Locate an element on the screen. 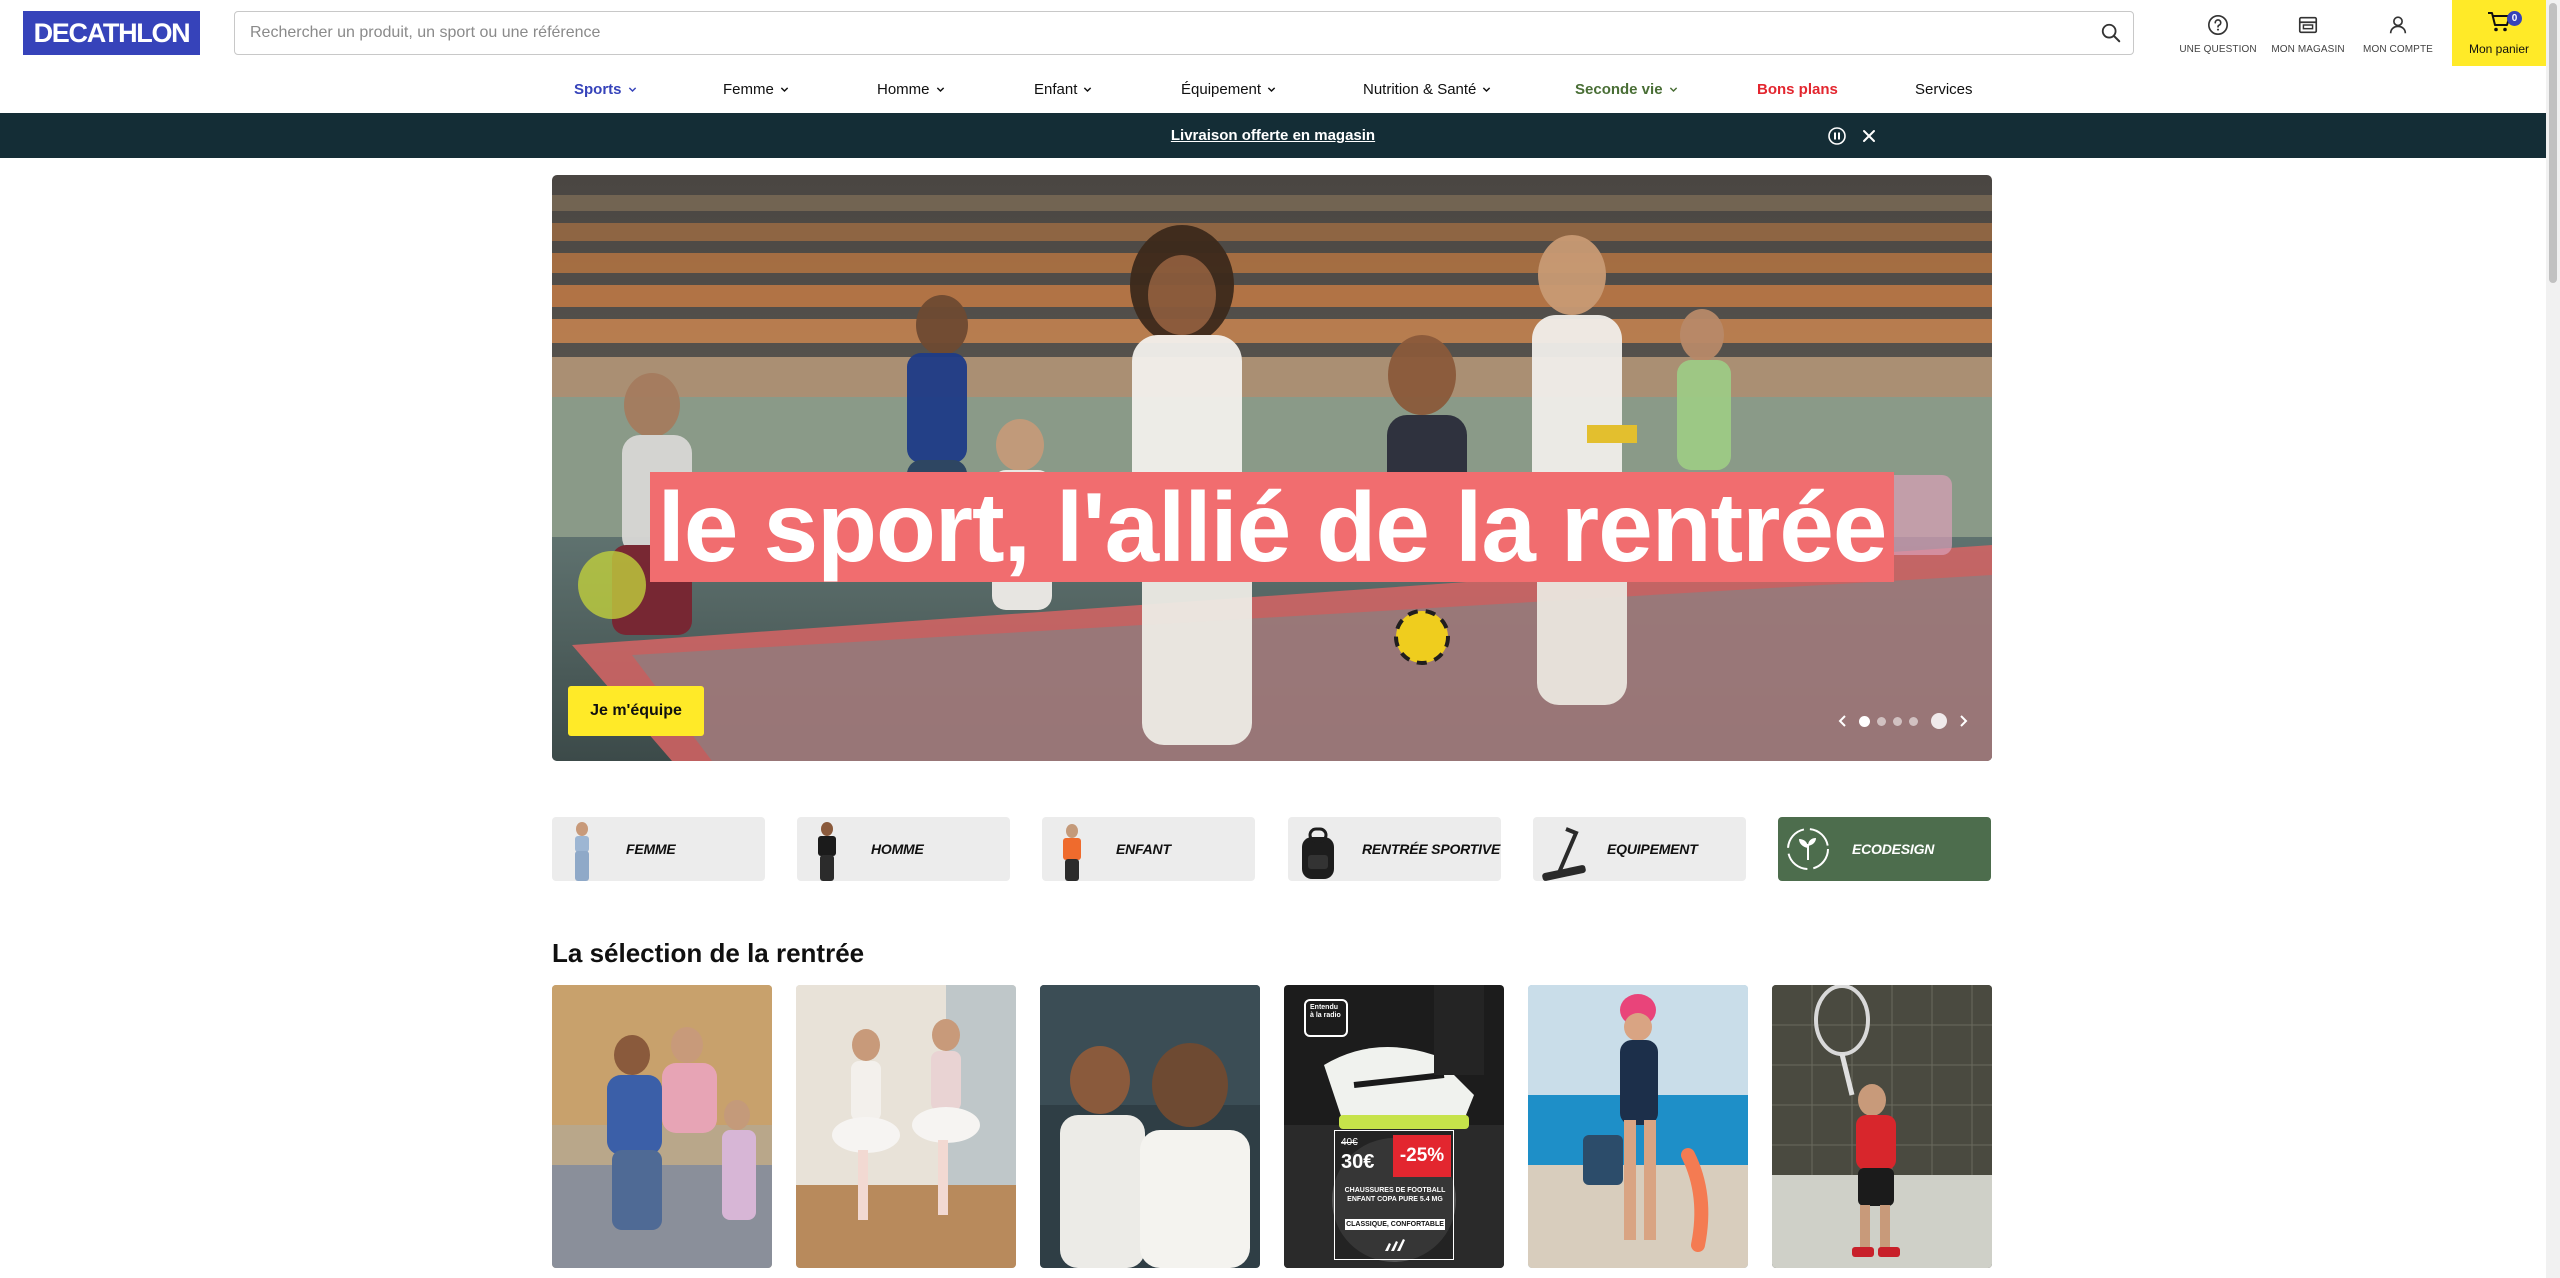 The width and height of the screenshot is (2560, 1278). category-card-ecodesign: ECODESIGN is located at coordinates (1884, 849).